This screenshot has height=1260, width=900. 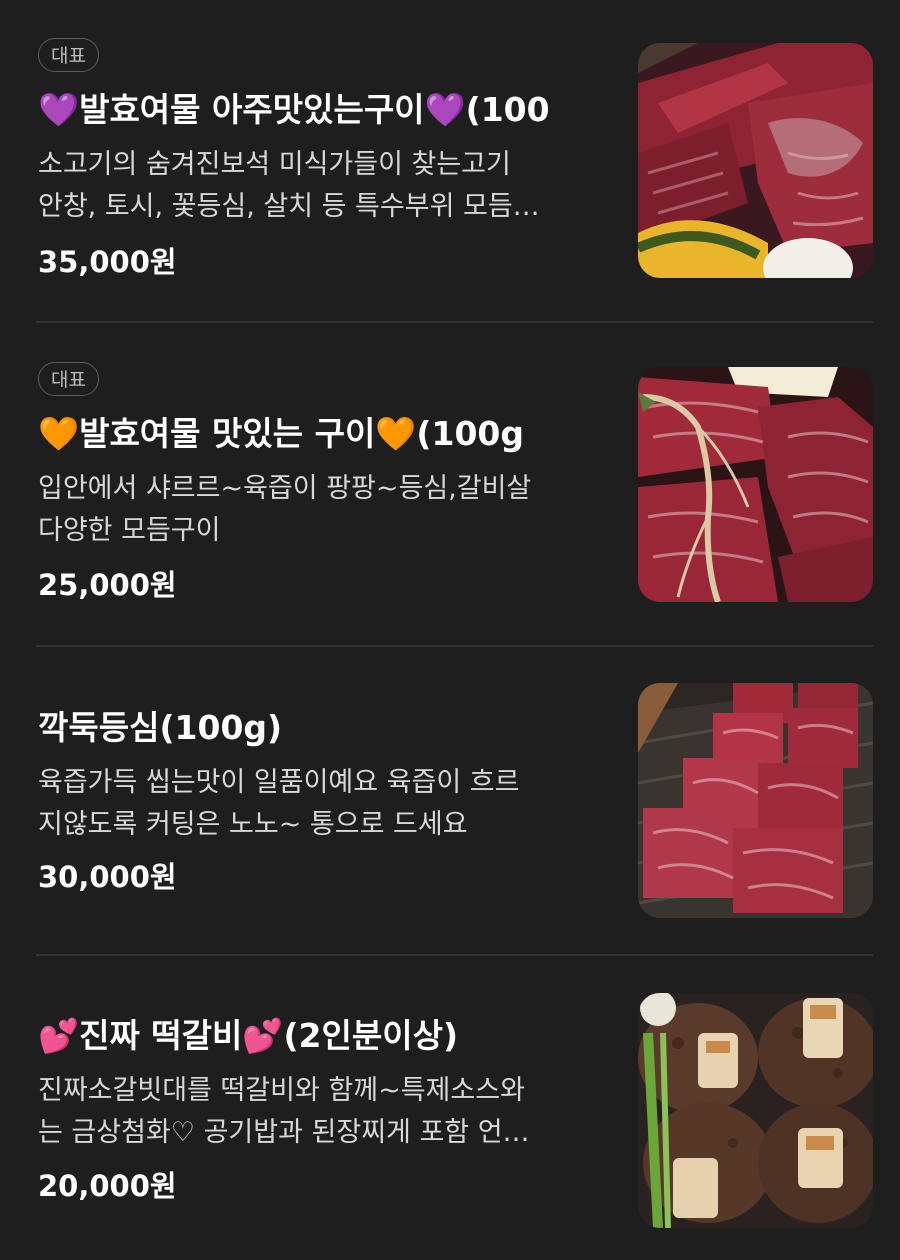 I want to click on menu-item-price: 20,000원, so click(x=107, y=1186).